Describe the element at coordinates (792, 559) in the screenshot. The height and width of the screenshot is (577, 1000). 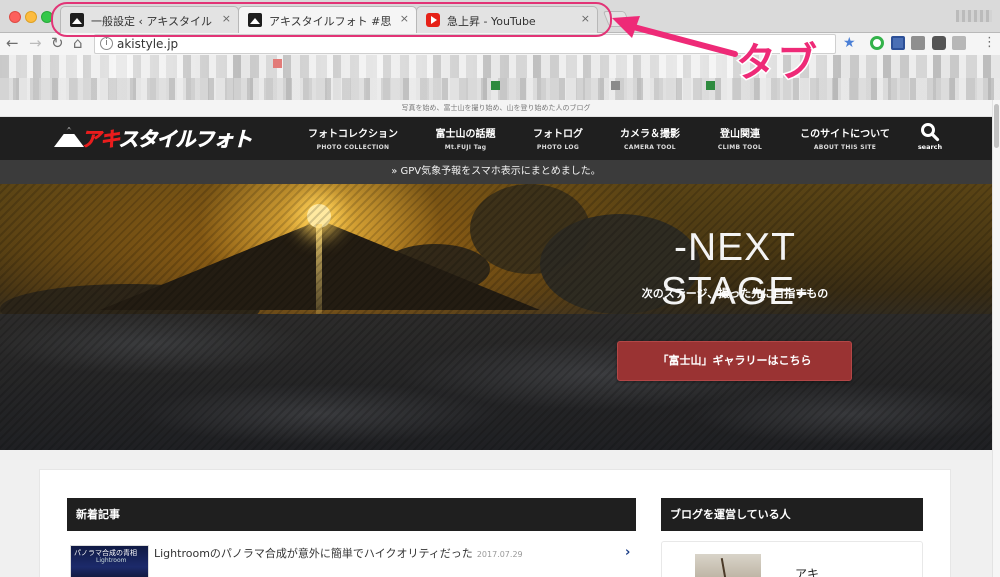
I see `author-profile-card: アキ` at that location.